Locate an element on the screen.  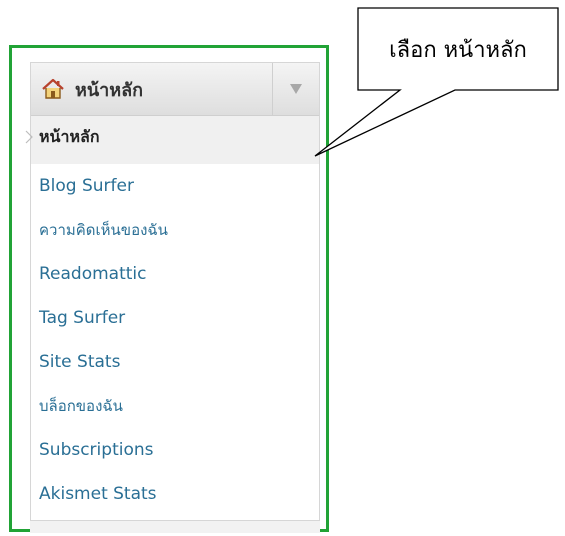
chevron-right-icon is located at coordinates (29, 137).